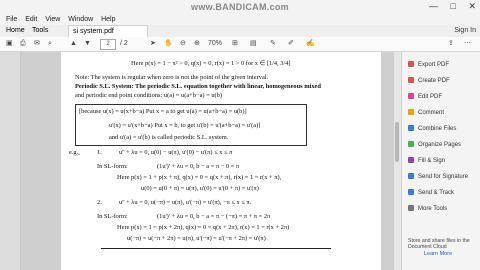  I want to click on doc-number: 2., so click(99, 202).